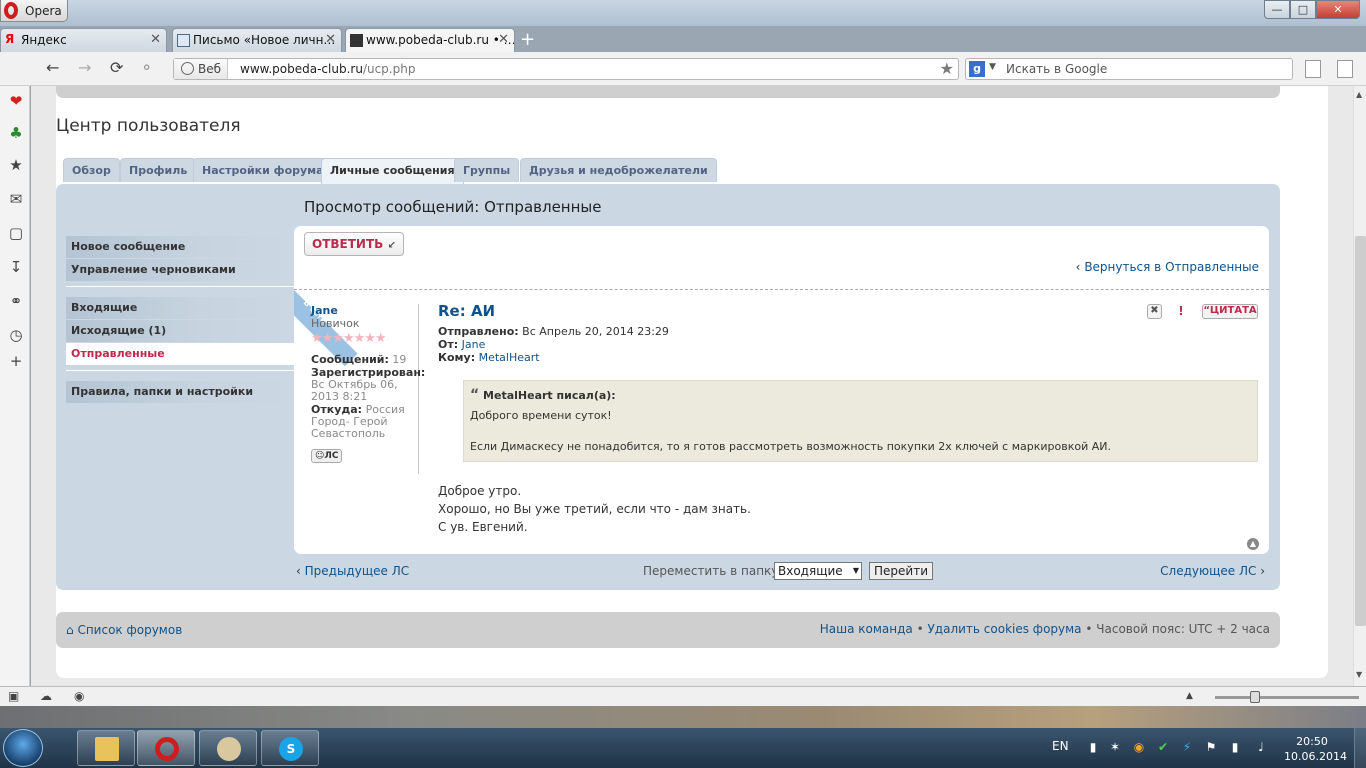  I want to click on quote-button-label: ЦИТАТА, so click(1233, 310).